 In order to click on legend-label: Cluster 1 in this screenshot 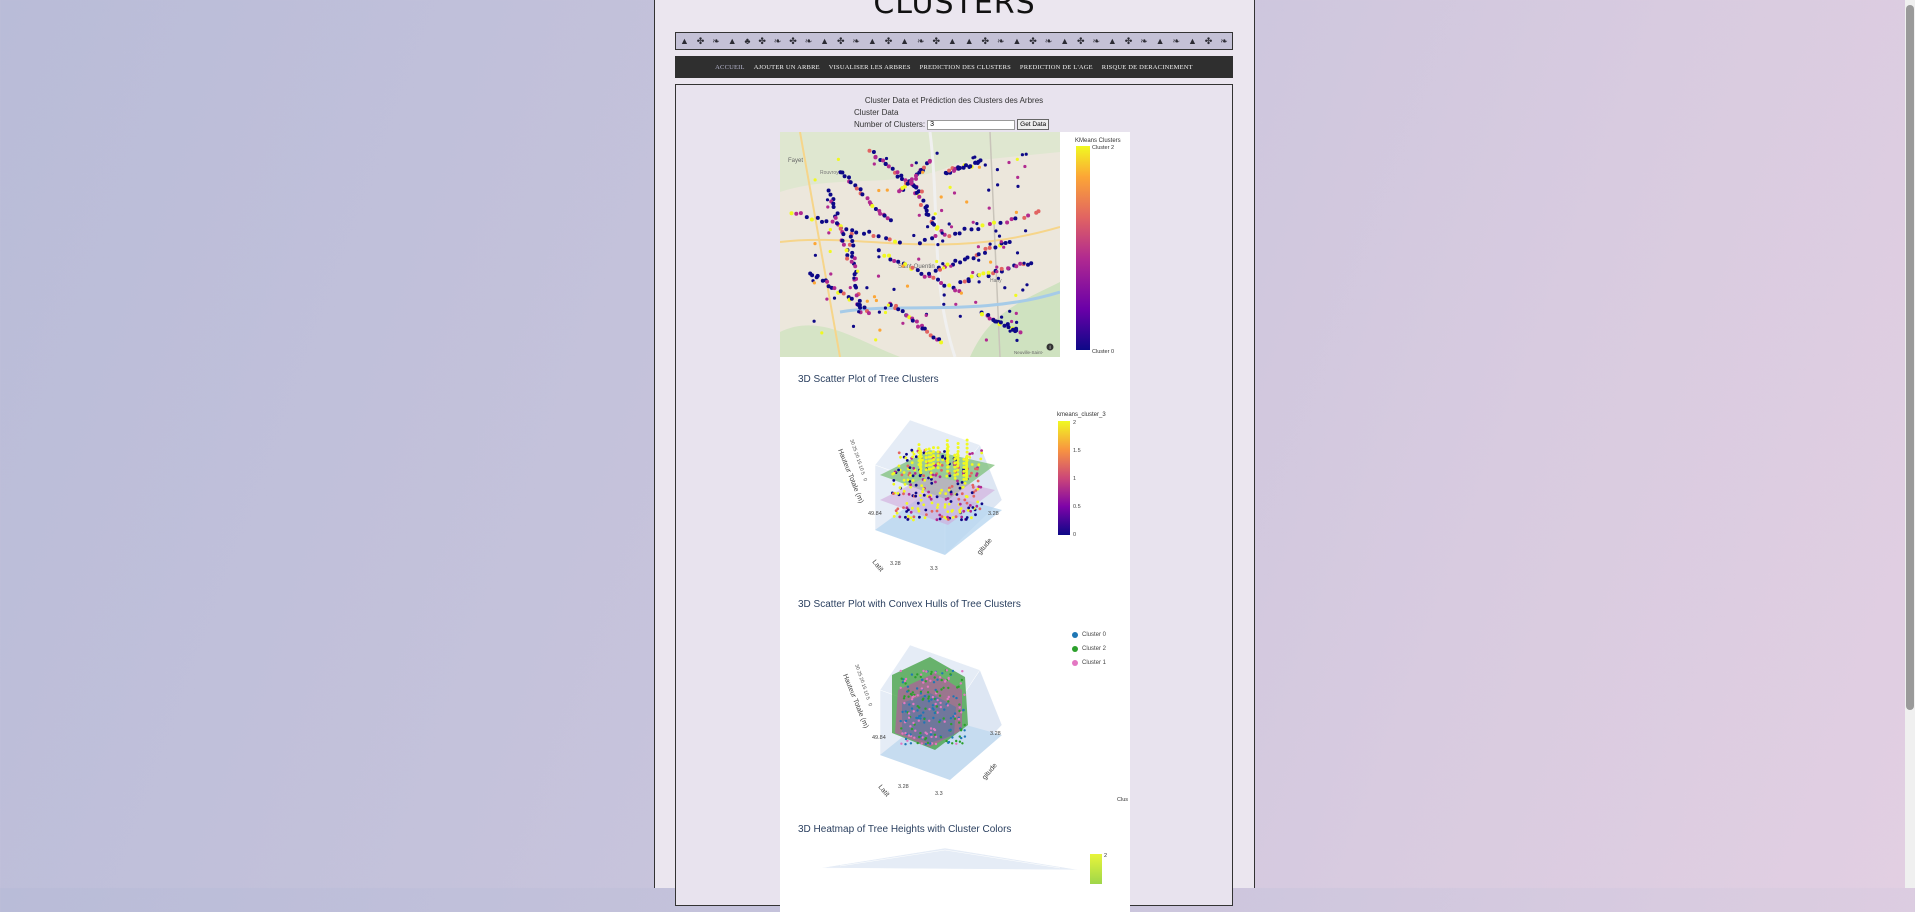, I will do `click(1094, 663)`.